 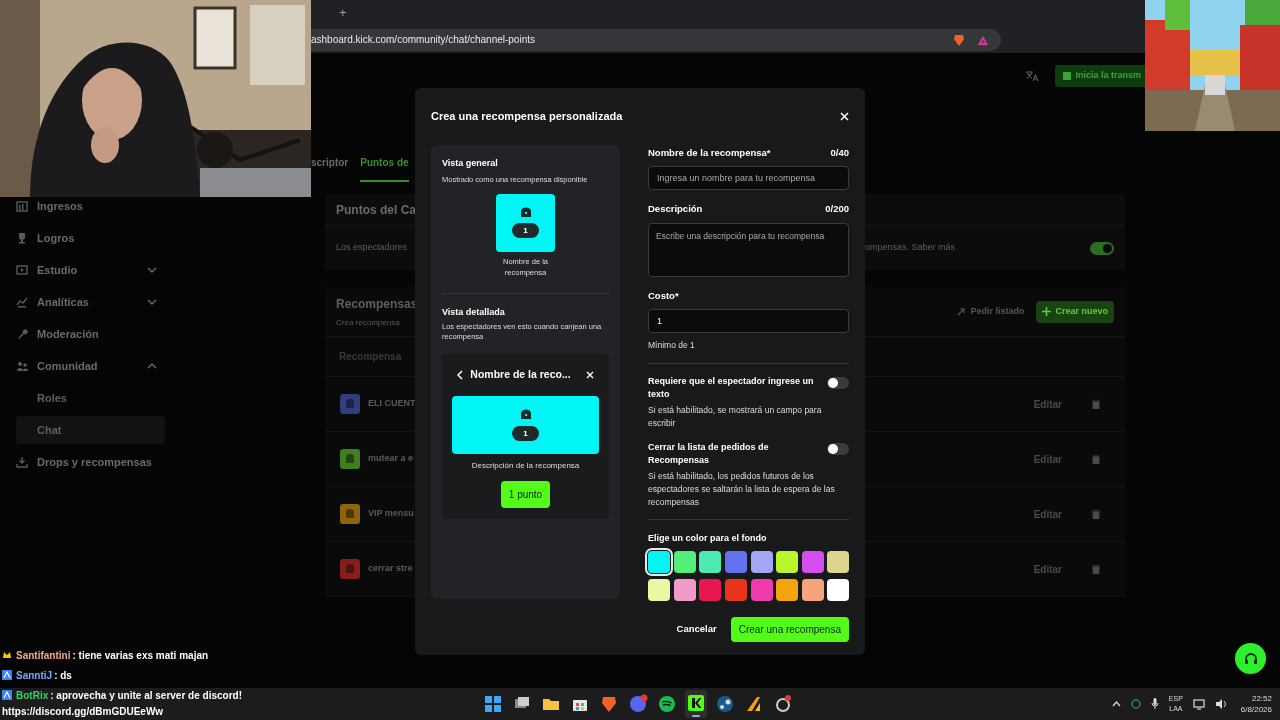 I want to click on field-label: Nombre de la recompensa*, so click(x=709, y=153).